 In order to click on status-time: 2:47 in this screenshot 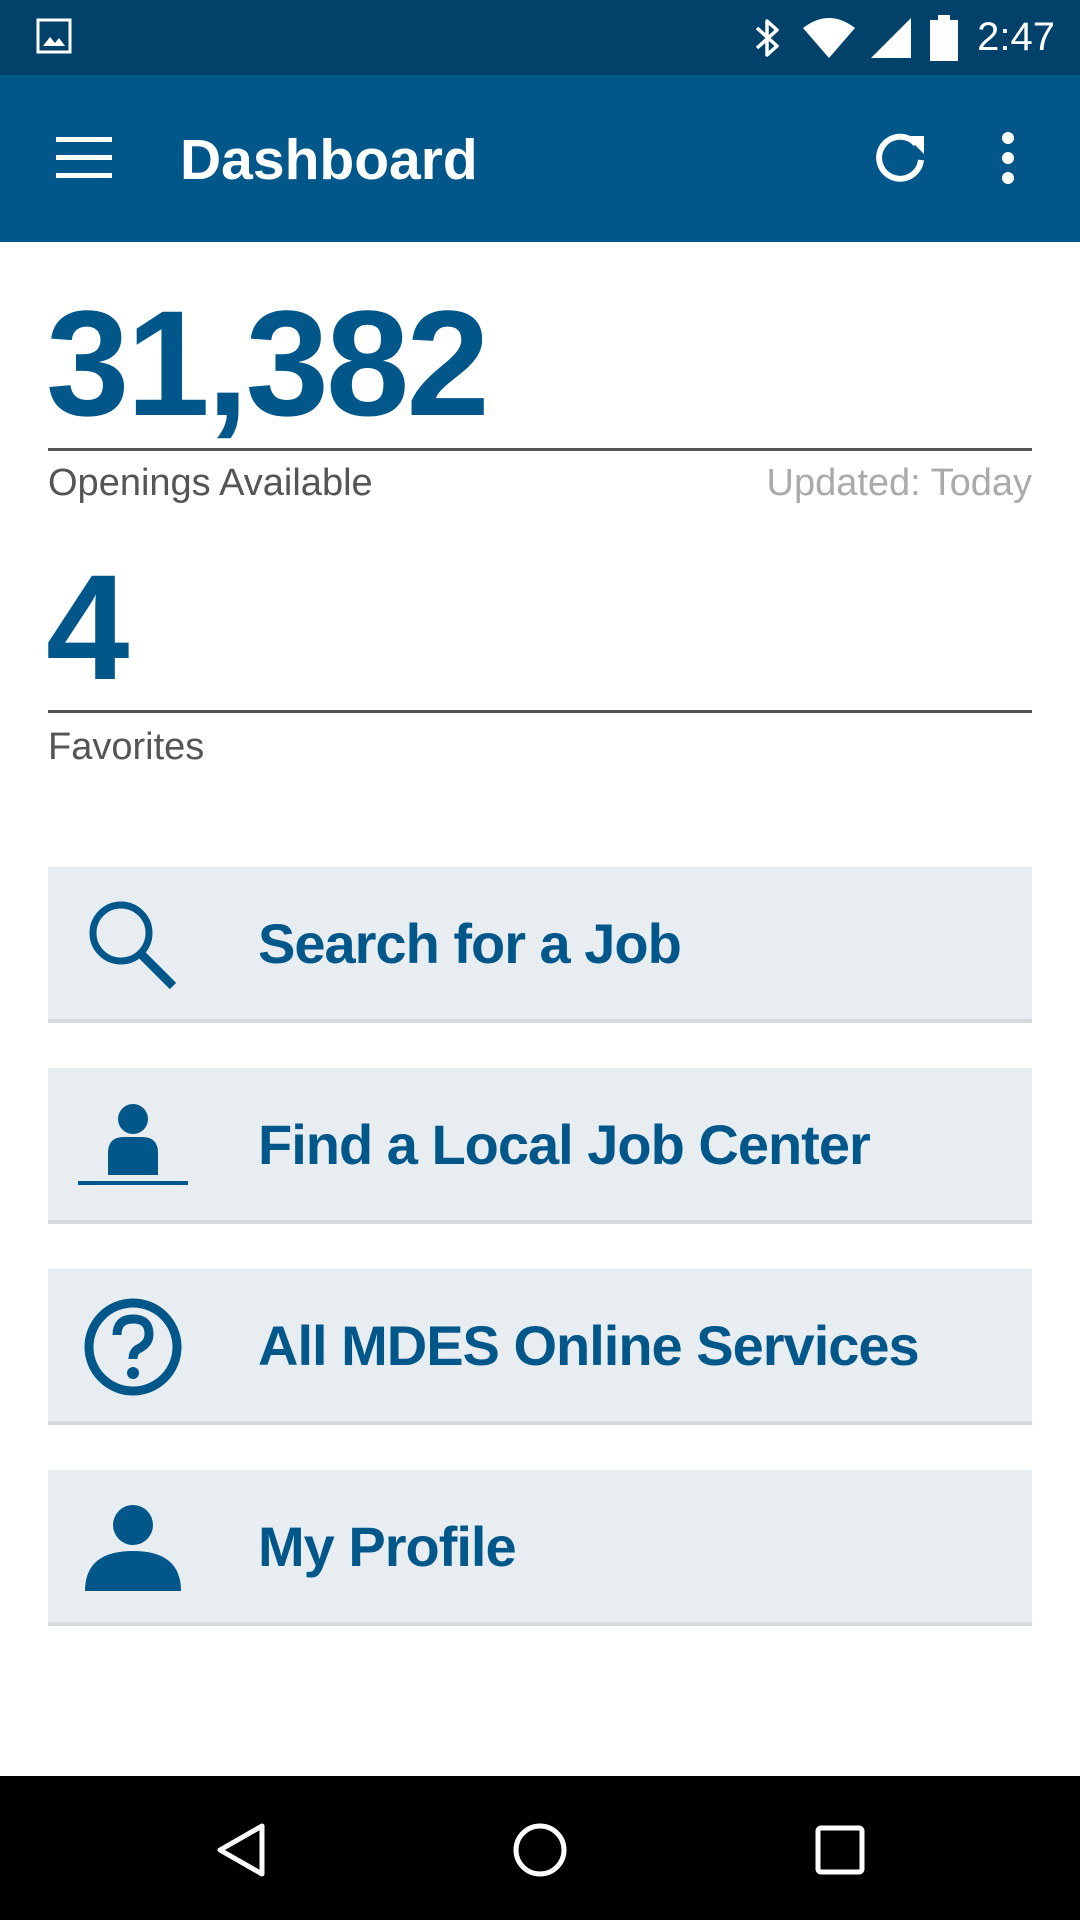, I will do `click(1016, 37)`.